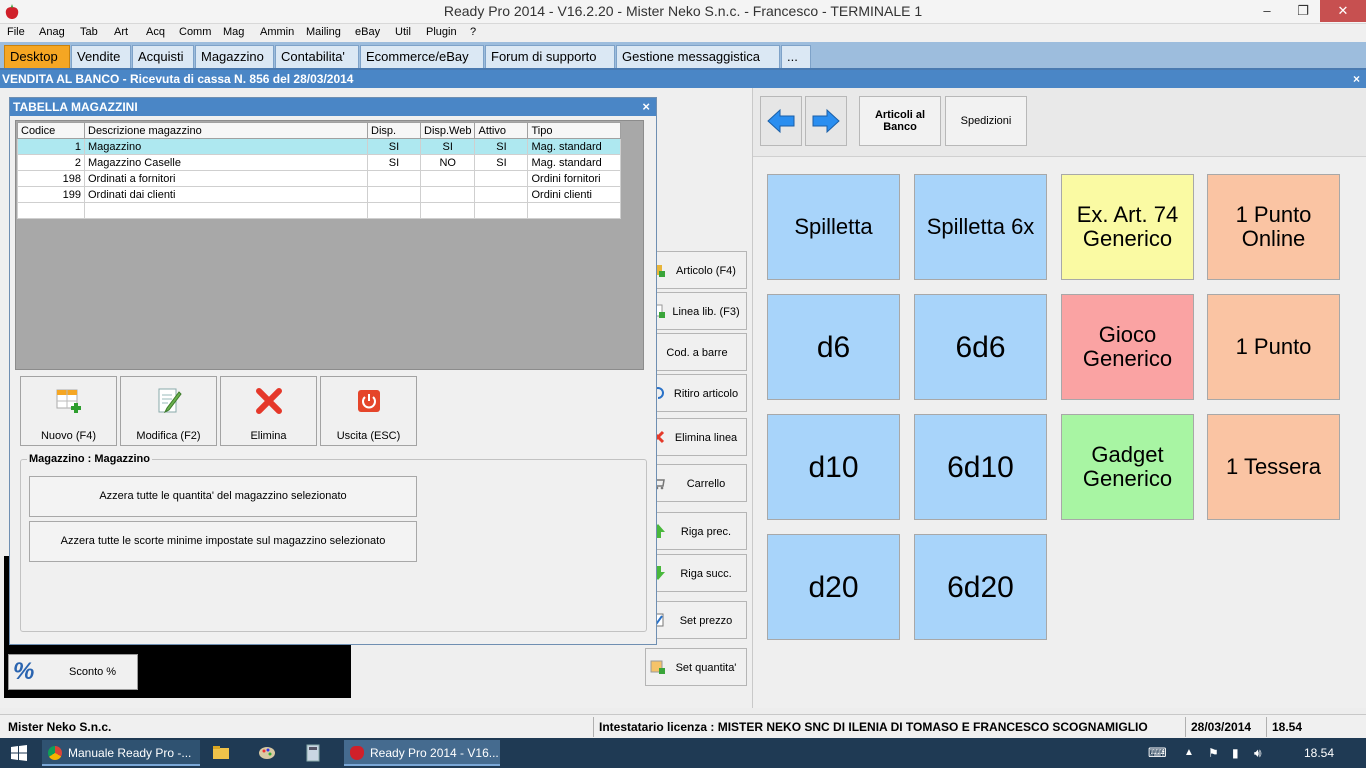 The image size is (1366, 768). I want to click on chevron-up-icon: ▲, so click(1191, 753).